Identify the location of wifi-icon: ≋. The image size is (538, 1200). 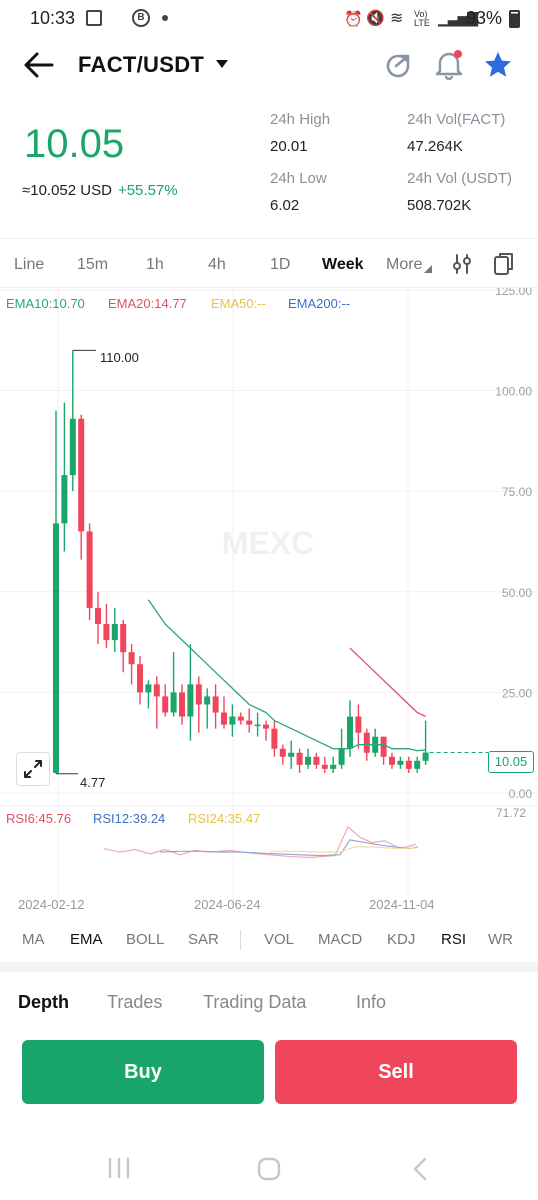
(397, 18).